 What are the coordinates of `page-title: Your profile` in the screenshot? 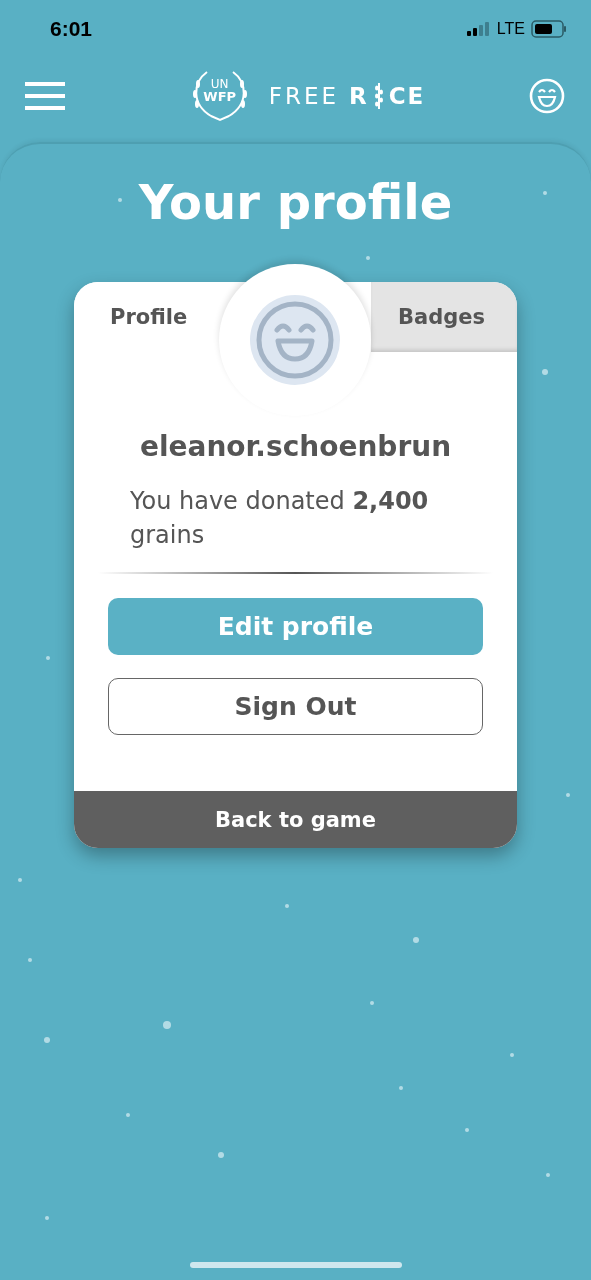 It's located at (295, 202).